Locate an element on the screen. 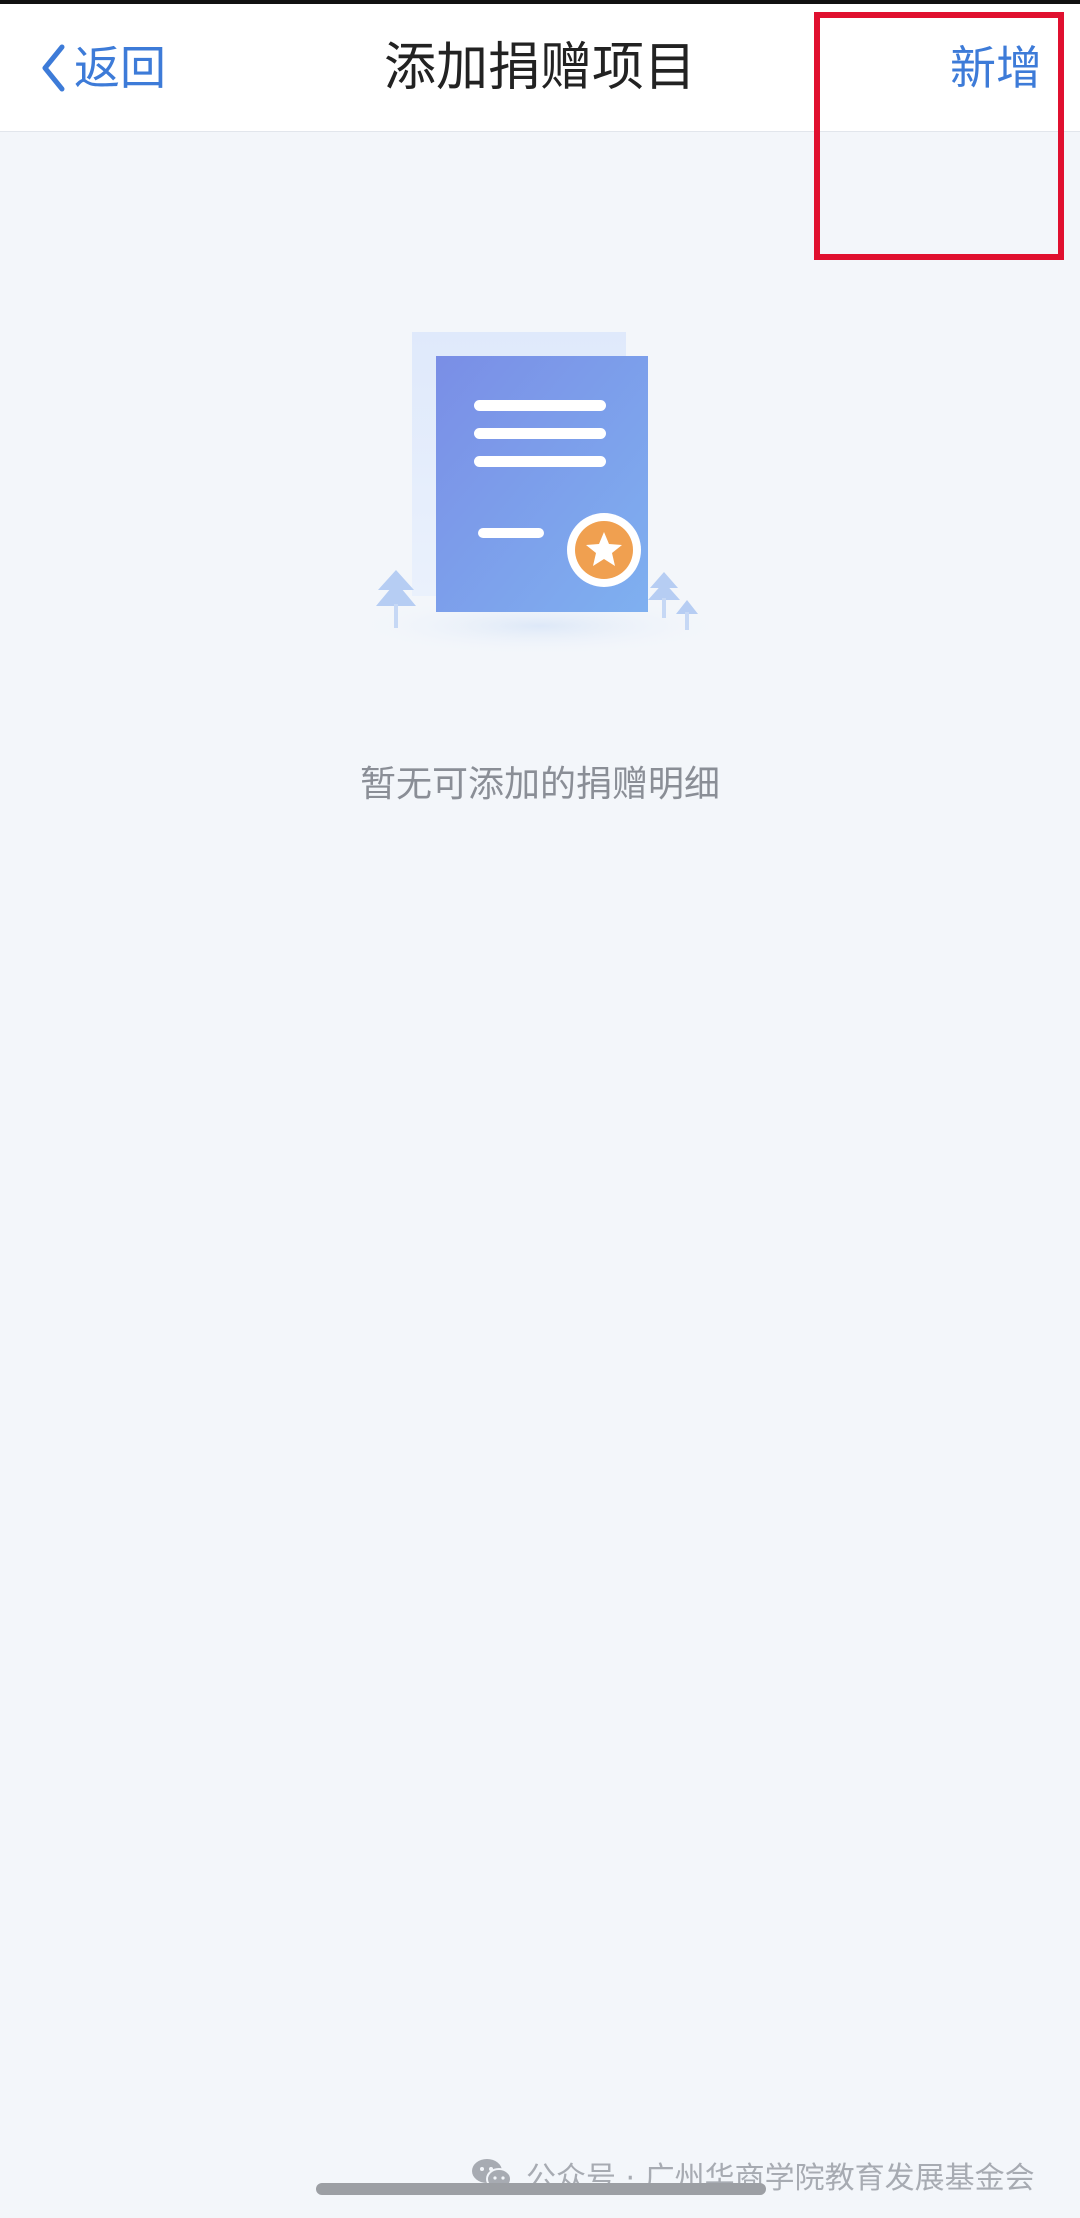 Image resolution: width=1080 pixels, height=2218 pixels. star-badge-icon is located at coordinates (604, 550).